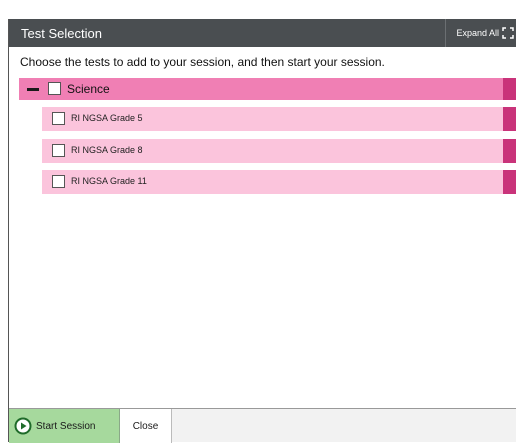  What do you see at coordinates (23, 426) in the screenshot?
I see `play-circle-icon` at bounding box center [23, 426].